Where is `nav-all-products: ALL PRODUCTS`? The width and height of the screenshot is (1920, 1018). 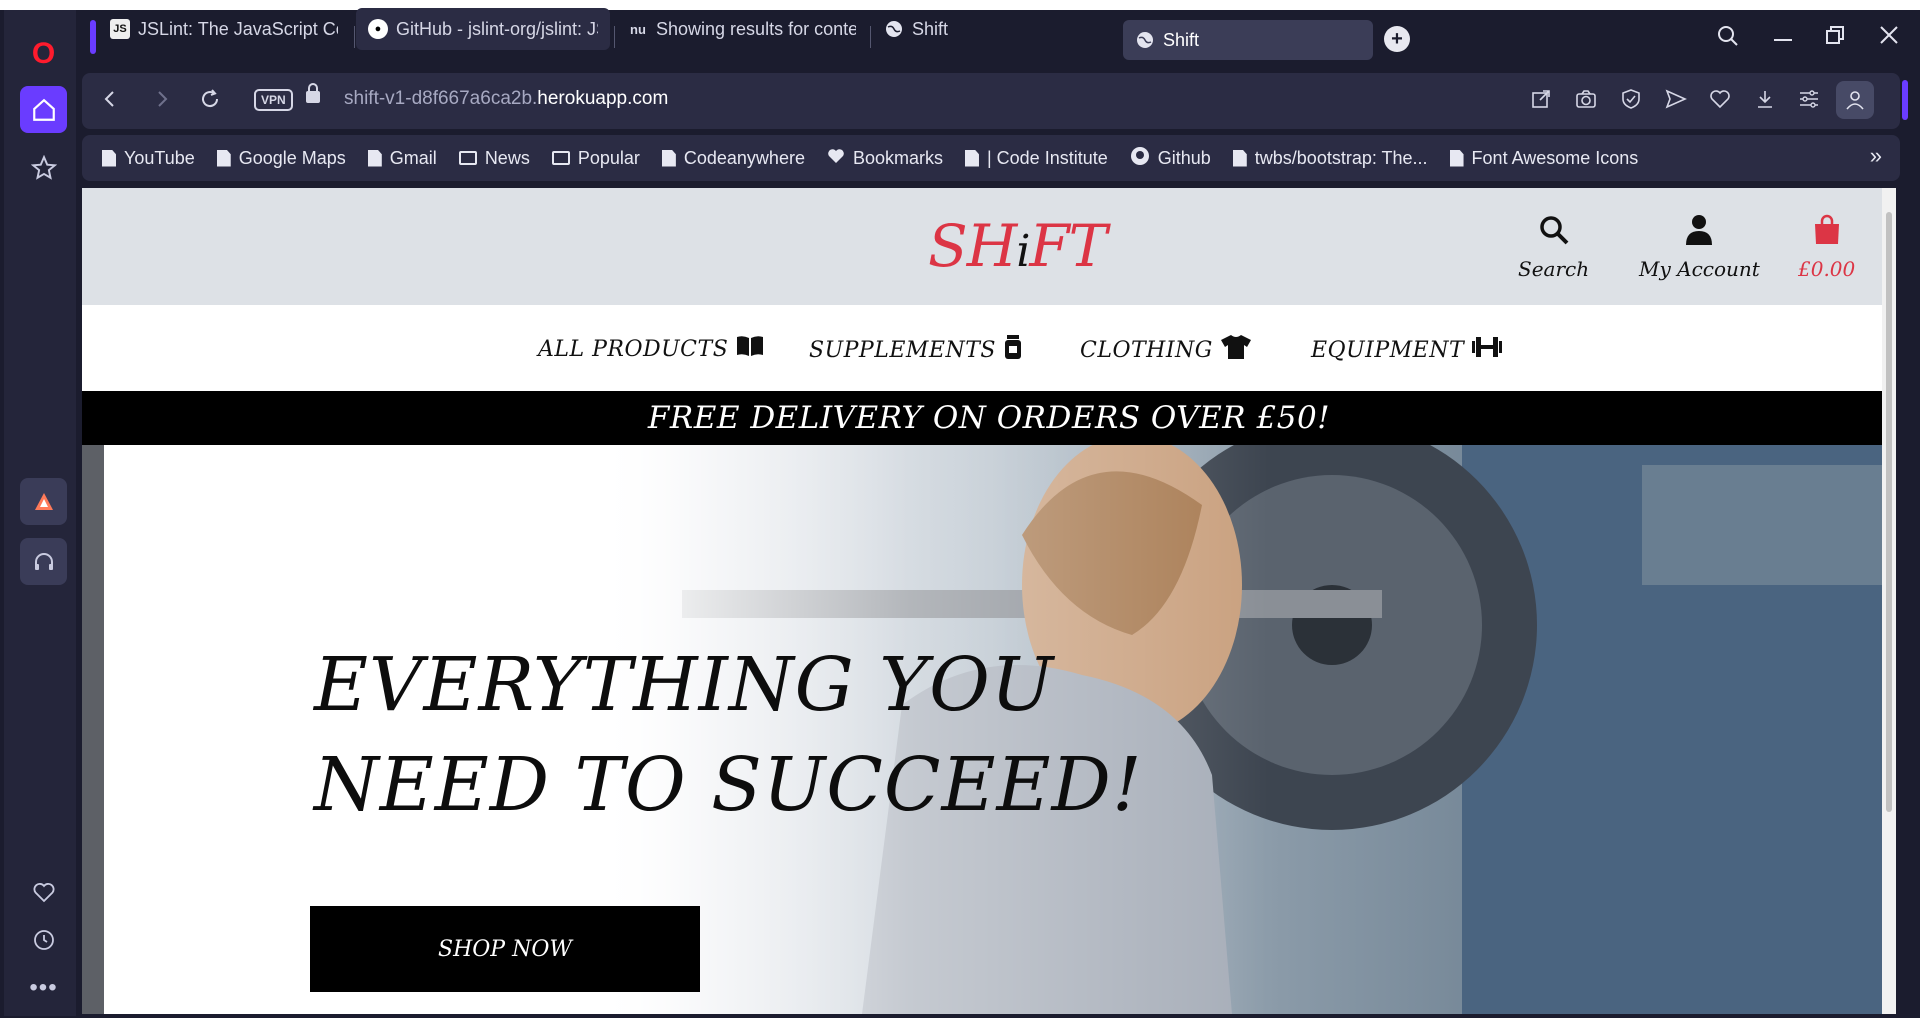 nav-all-products: ALL PRODUCTS is located at coordinates (651, 349).